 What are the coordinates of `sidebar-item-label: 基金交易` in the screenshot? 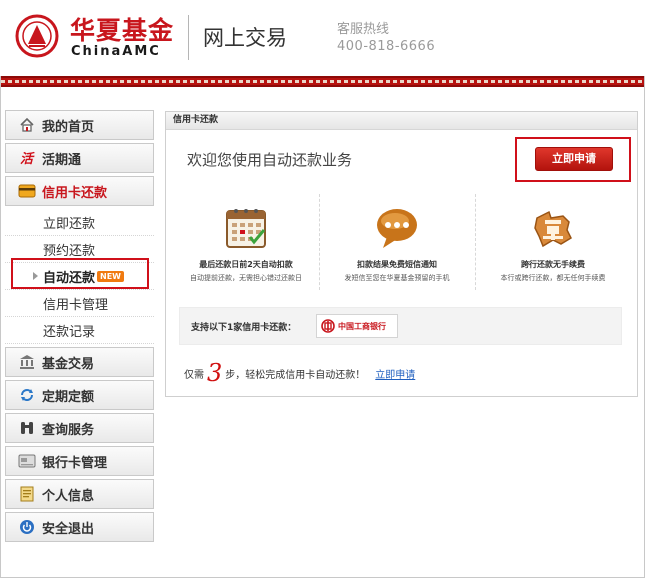 It's located at (68, 364).